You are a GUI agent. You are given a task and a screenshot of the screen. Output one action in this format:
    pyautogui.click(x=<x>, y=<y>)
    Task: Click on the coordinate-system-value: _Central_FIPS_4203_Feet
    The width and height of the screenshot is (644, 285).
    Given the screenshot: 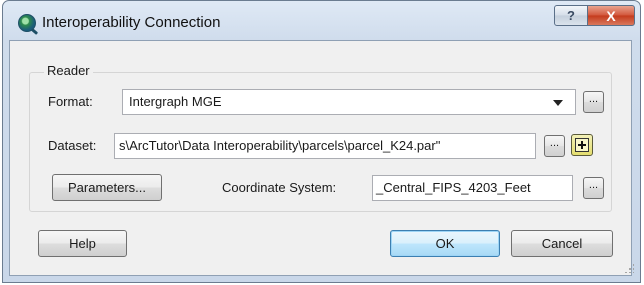 What is the action you would take?
    pyautogui.click(x=453, y=187)
    